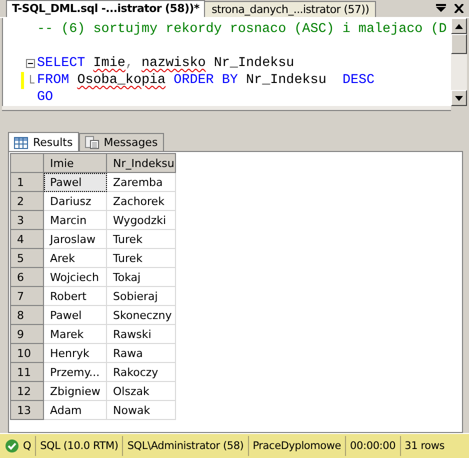 The height and width of the screenshot is (458, 469). Describe the element at coordinates (43, 141) in the screenshot. I see `results-tab: Results` at that location.